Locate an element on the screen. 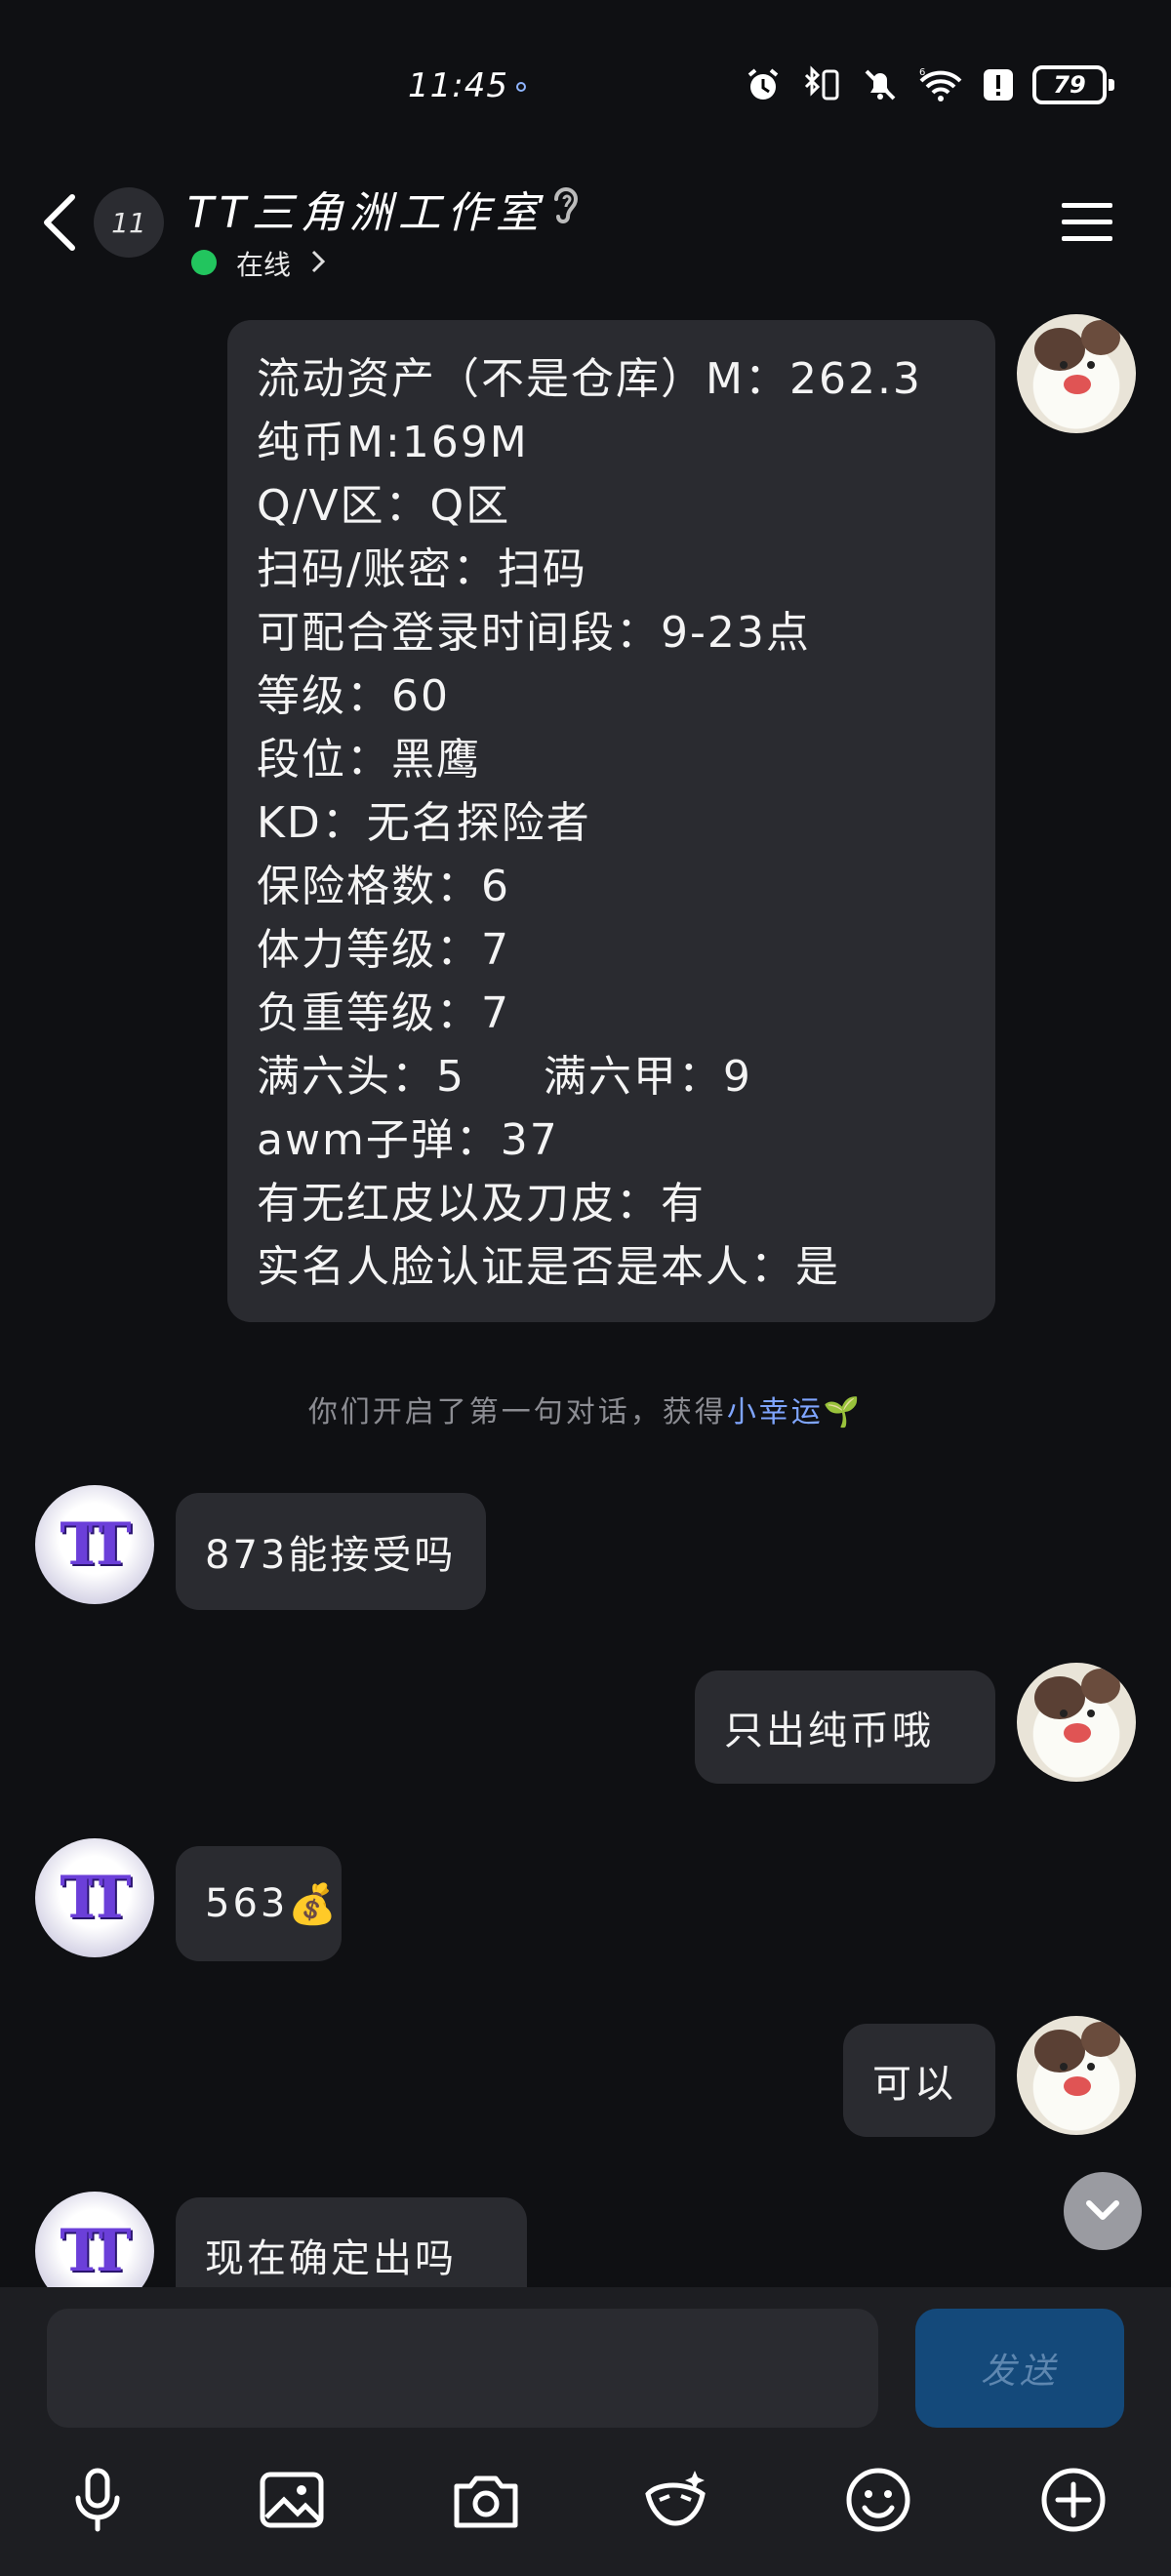 The height and width of the screenshot is (2576, 1171). outgoing-message: 只出纯币哦 is located at coordinates (845, 1727).